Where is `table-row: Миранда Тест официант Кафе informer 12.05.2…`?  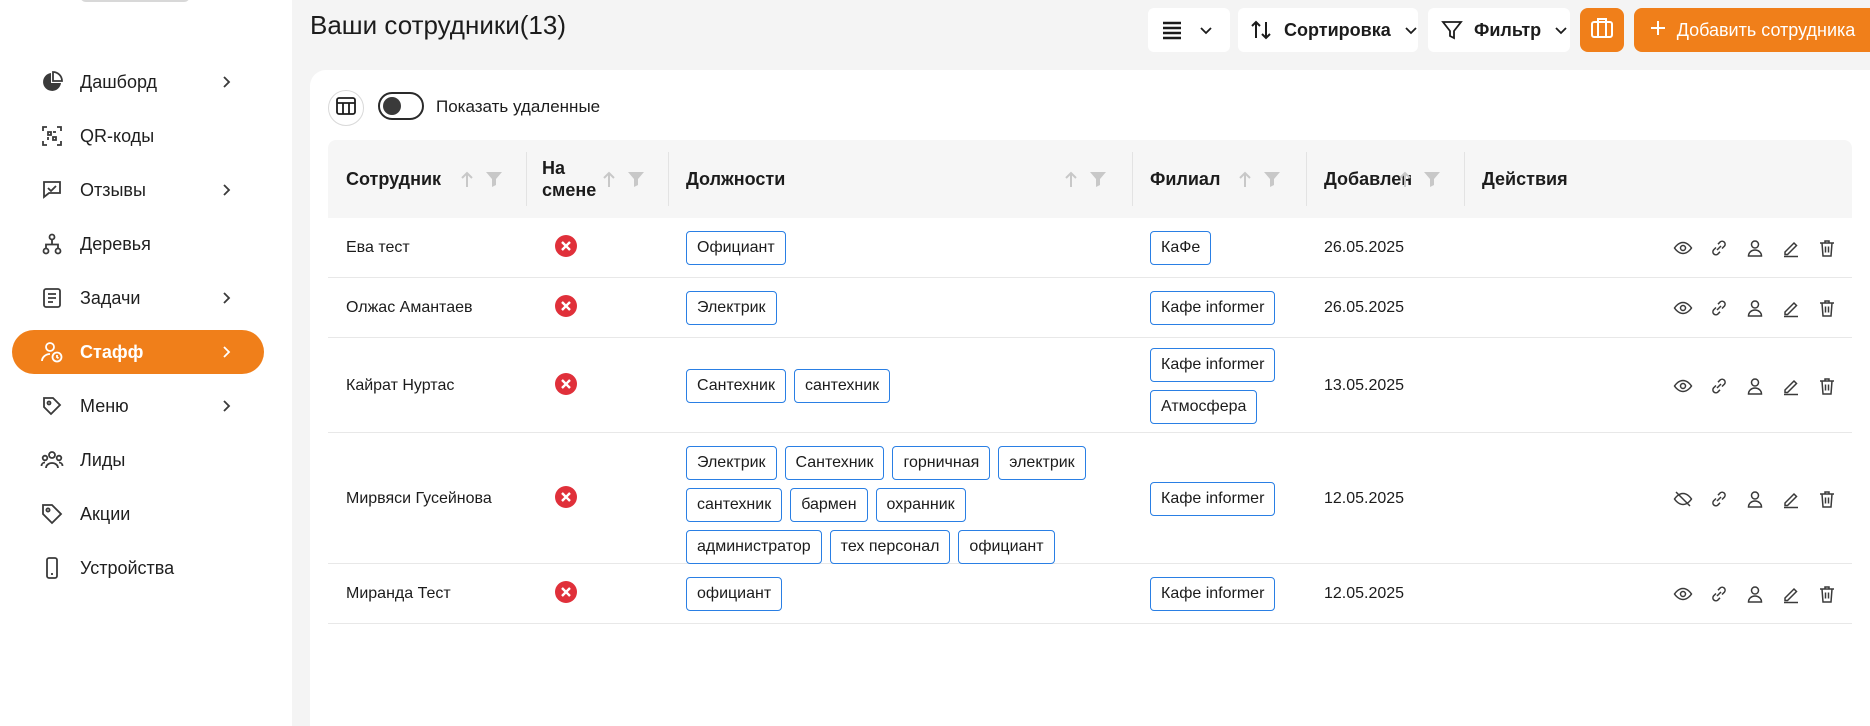 table-row: Миранда Тест официант Кафе informer 12.05.2… is located at coordinates (1090, 594).